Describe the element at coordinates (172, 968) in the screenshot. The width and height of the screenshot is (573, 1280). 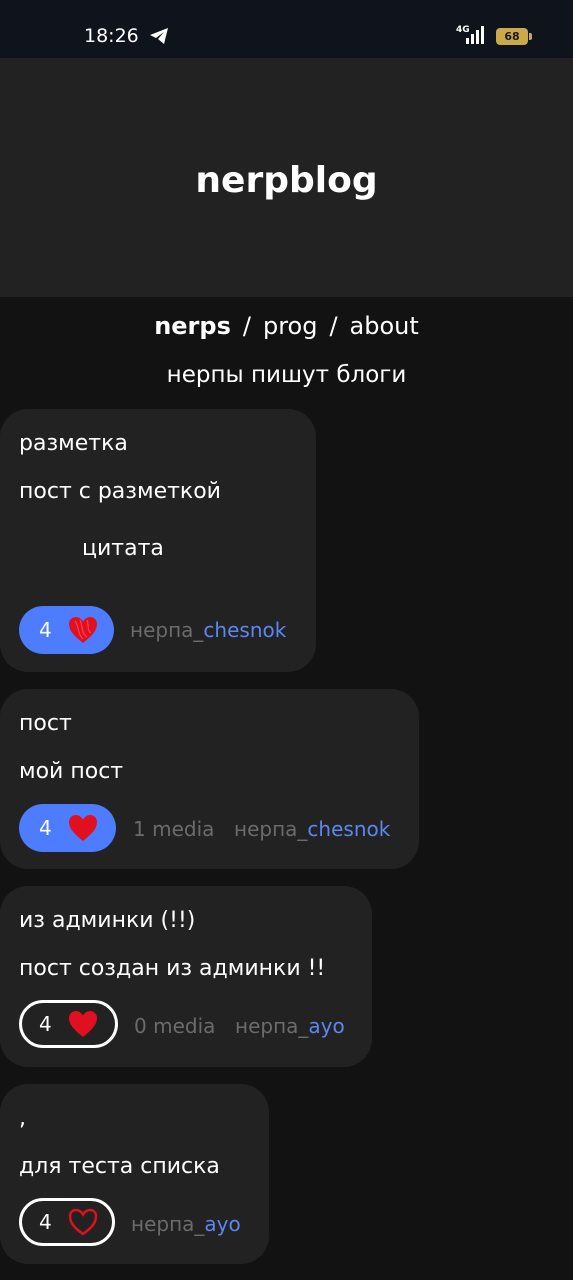
I see `post-body: пост создан из админки !!` at that location.